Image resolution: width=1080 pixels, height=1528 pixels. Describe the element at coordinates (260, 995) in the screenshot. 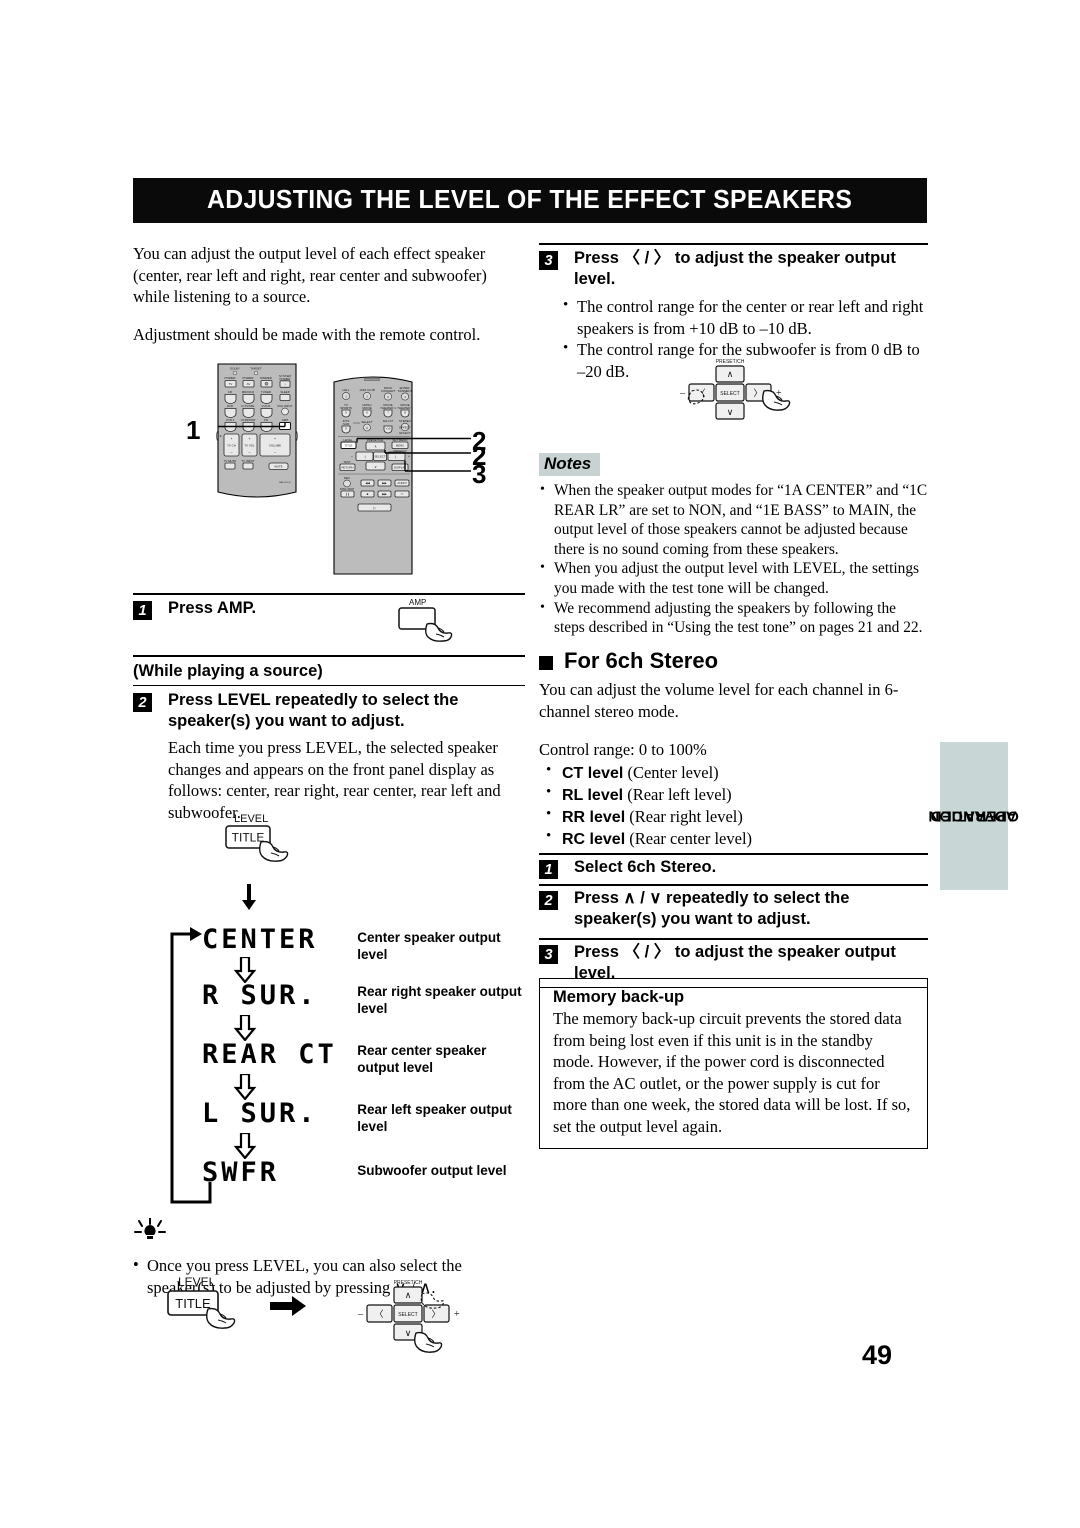

I see `display-text-1: R SUR.` at that location.